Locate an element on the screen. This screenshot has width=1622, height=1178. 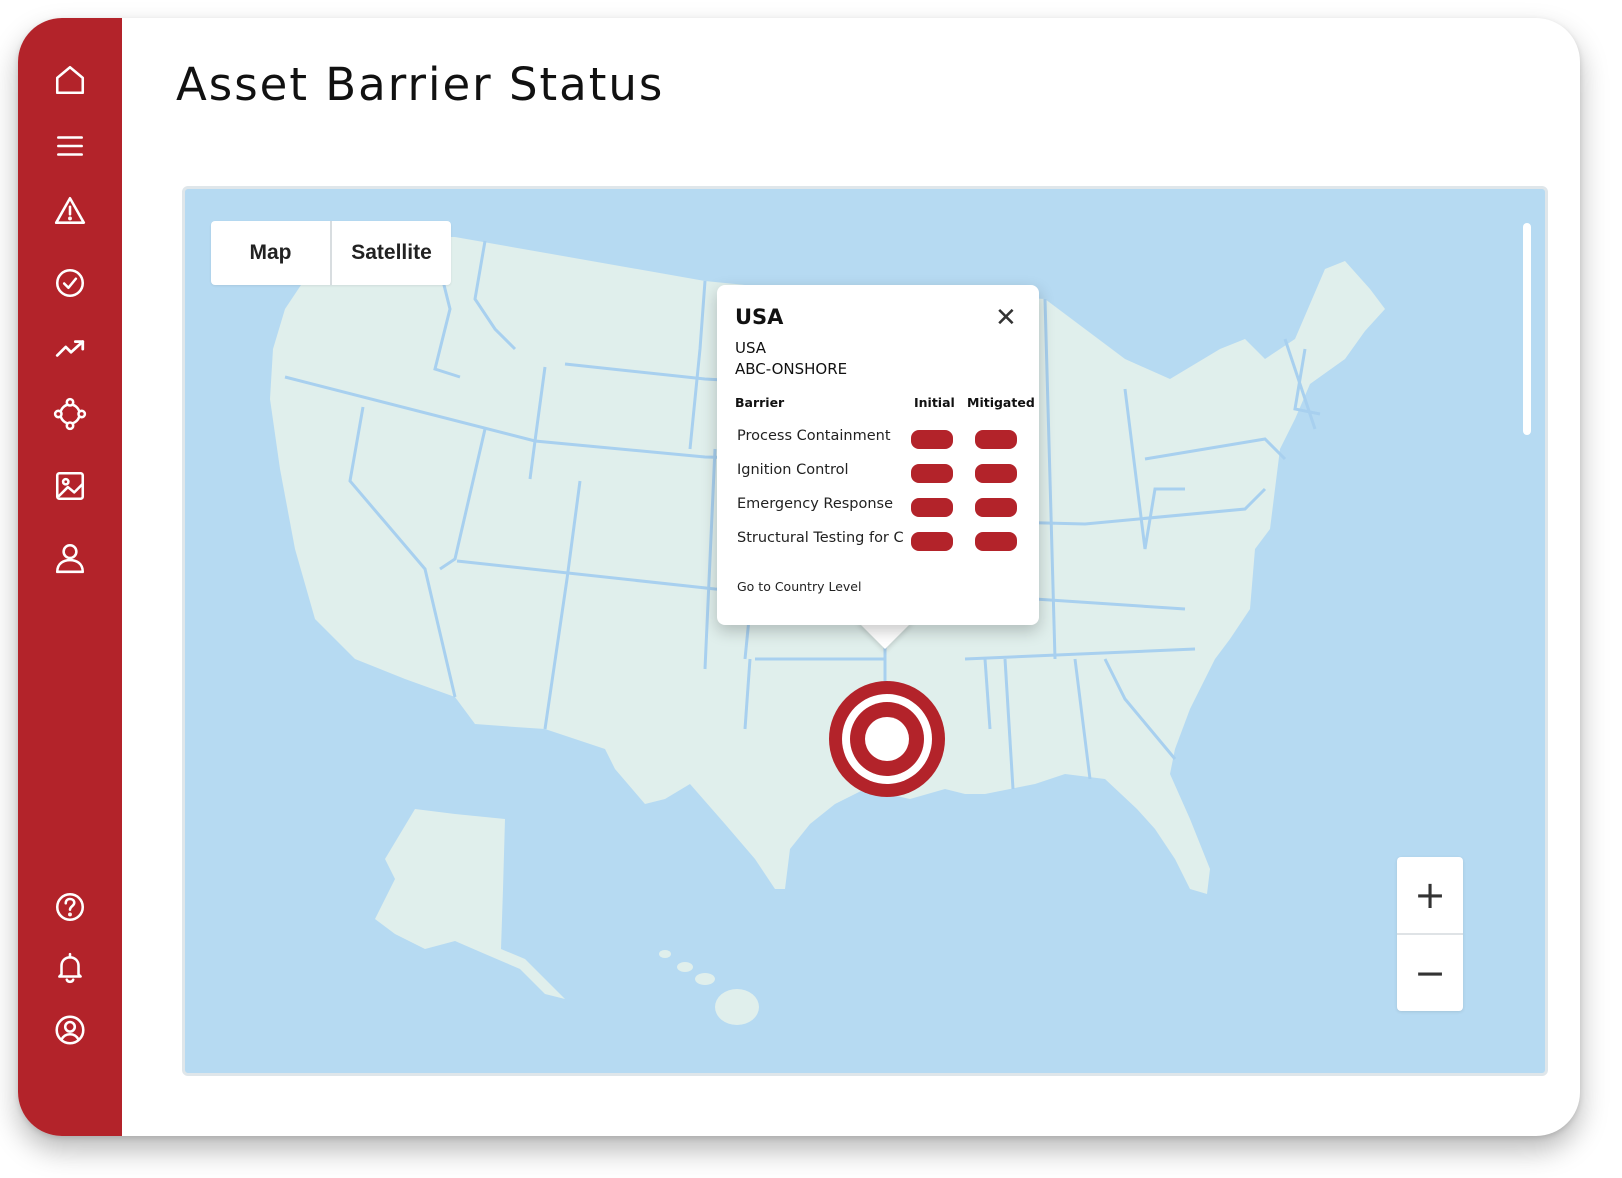
go-to-country-link: Go to Country Level is located at coordinates (799, 586).